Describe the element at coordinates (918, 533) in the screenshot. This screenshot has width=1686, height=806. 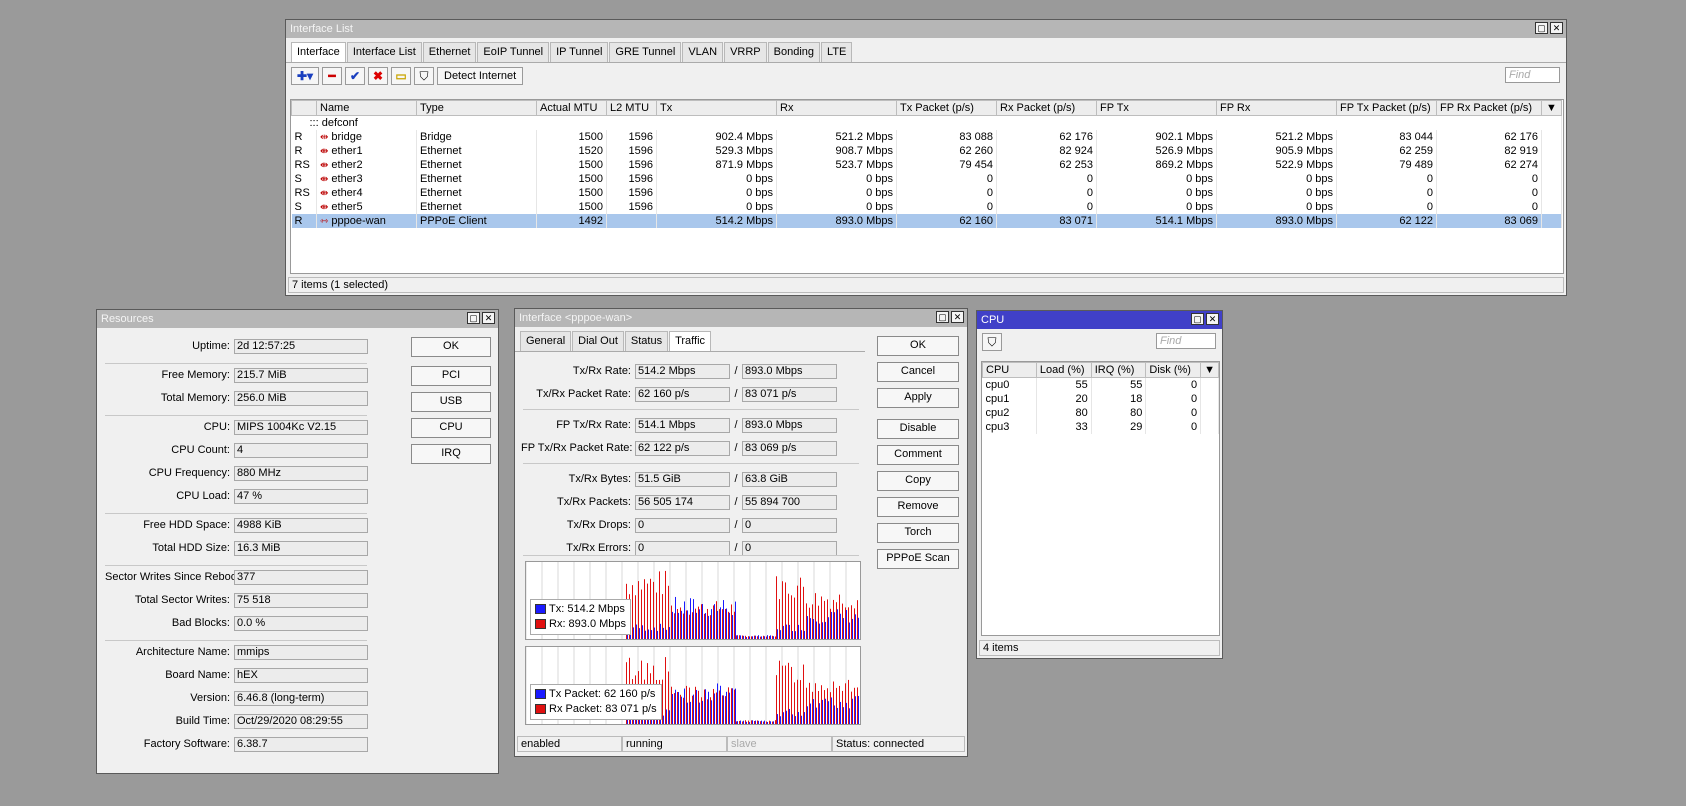
I see `torch-button: Torch` at that location.